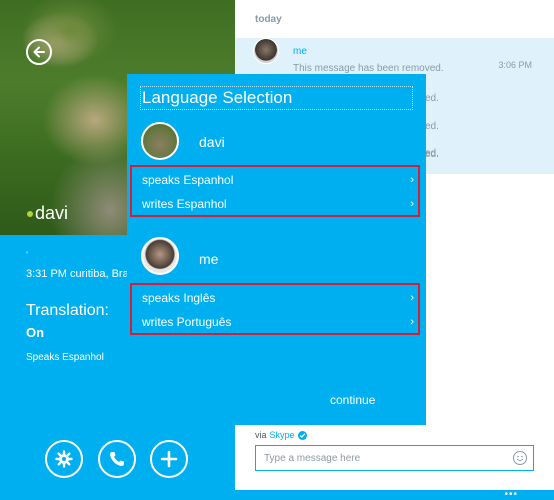 This screenshot has width=554, height=500. I want to click on message-text: This message has been removed., so click(368, 68).